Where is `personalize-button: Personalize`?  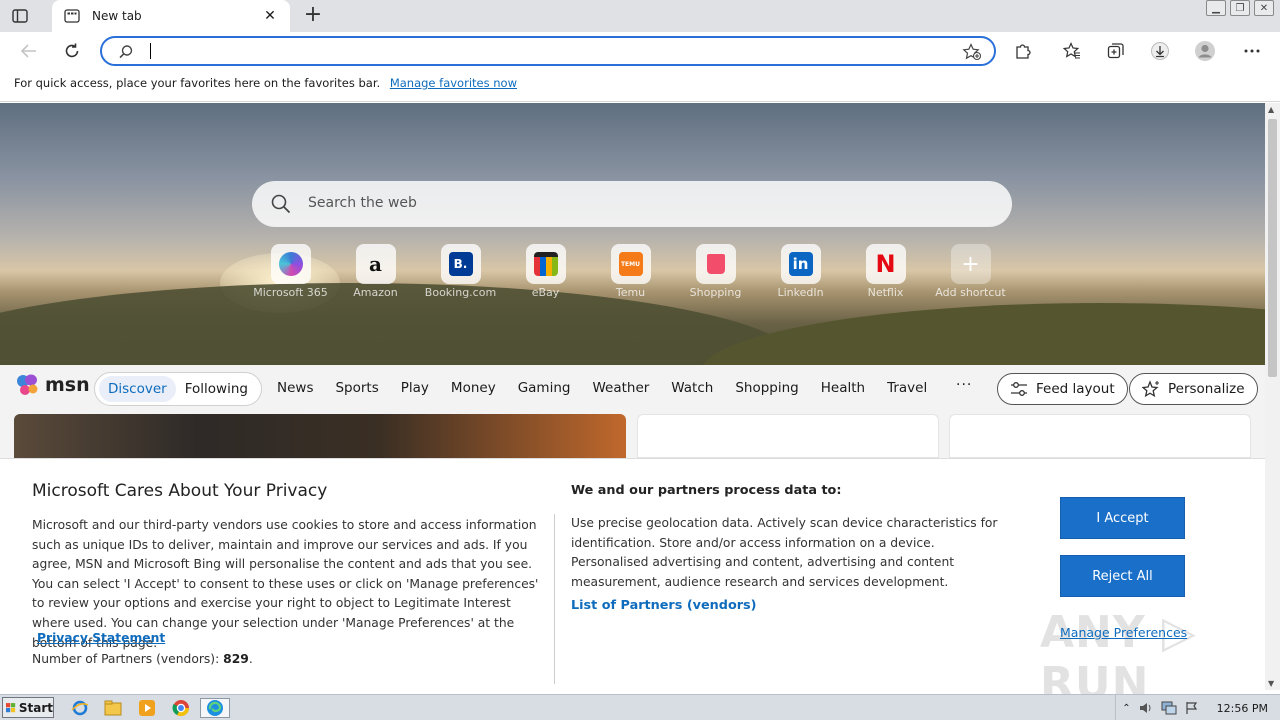 personalize-button: Personalize is located at coordinates (1193, 389).